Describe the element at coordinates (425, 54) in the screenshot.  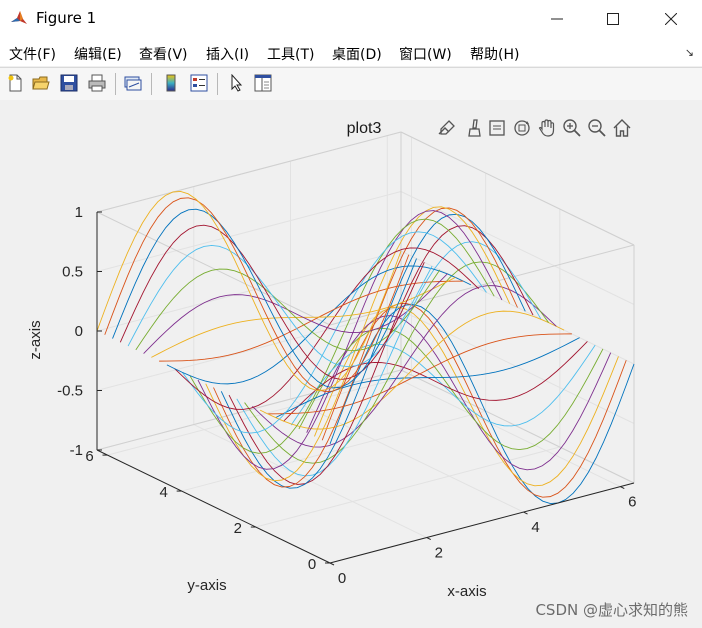
I see `menu-window: 窗口(W)` at that location.